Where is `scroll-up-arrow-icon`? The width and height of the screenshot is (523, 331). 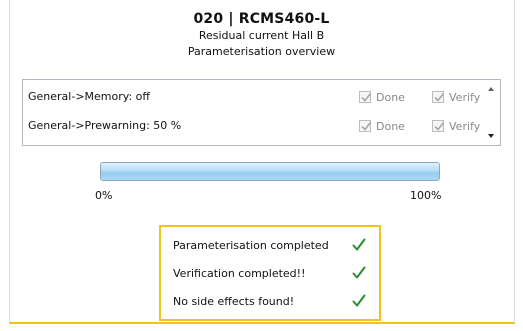 scroll-up-arrow-icon is located at coordinates (491, 89).